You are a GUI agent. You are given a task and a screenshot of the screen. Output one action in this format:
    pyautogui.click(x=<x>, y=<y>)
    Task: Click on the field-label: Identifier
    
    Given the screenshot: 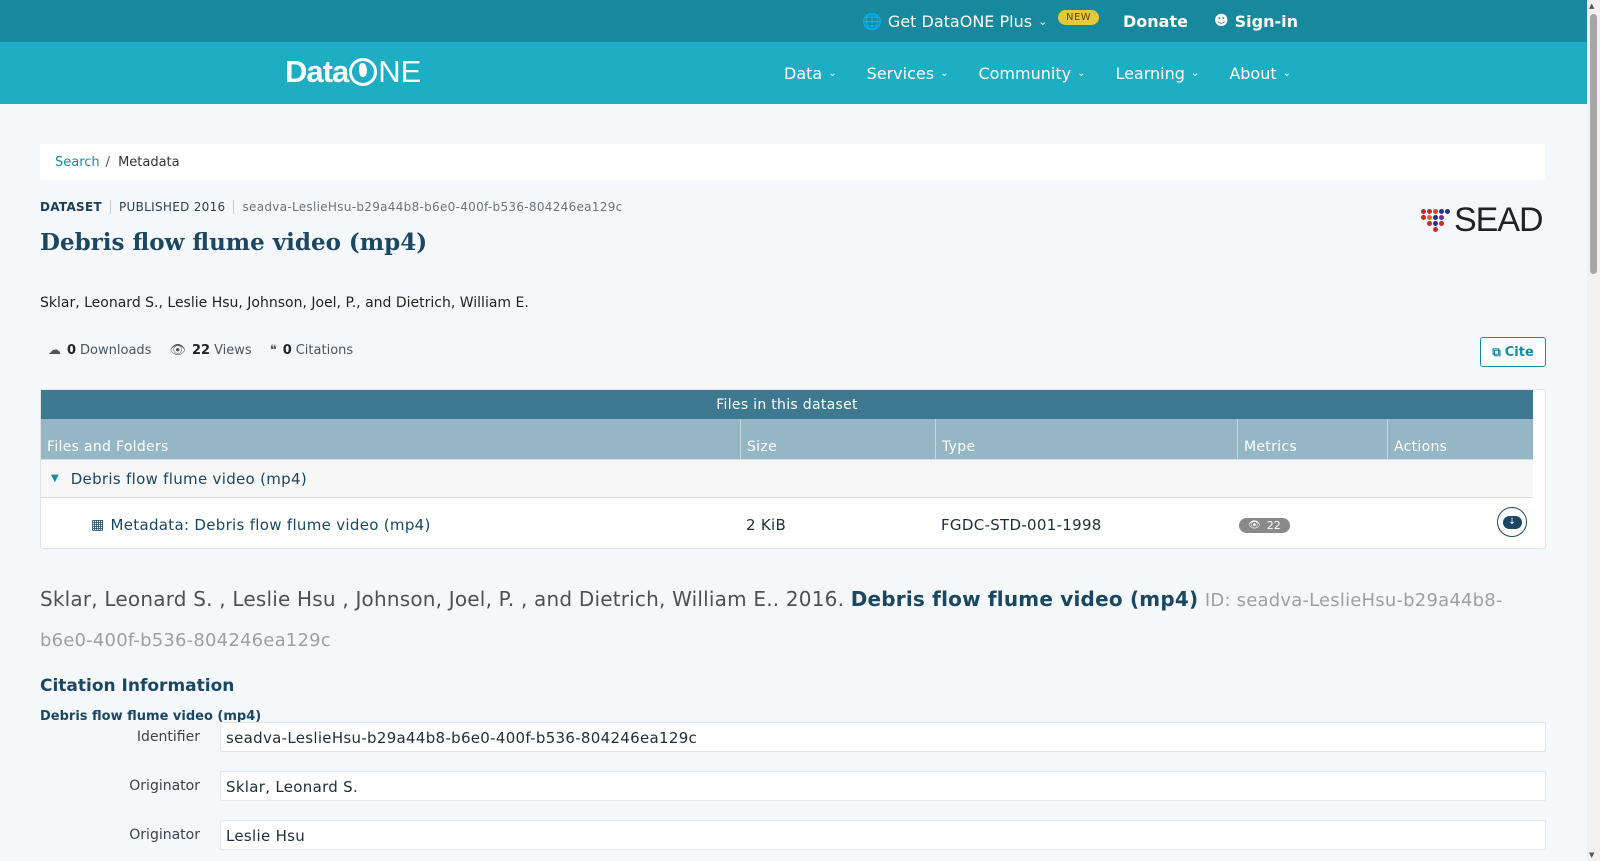 What is the action you would take?
    pyautogui.click(x=168, y=737)
    